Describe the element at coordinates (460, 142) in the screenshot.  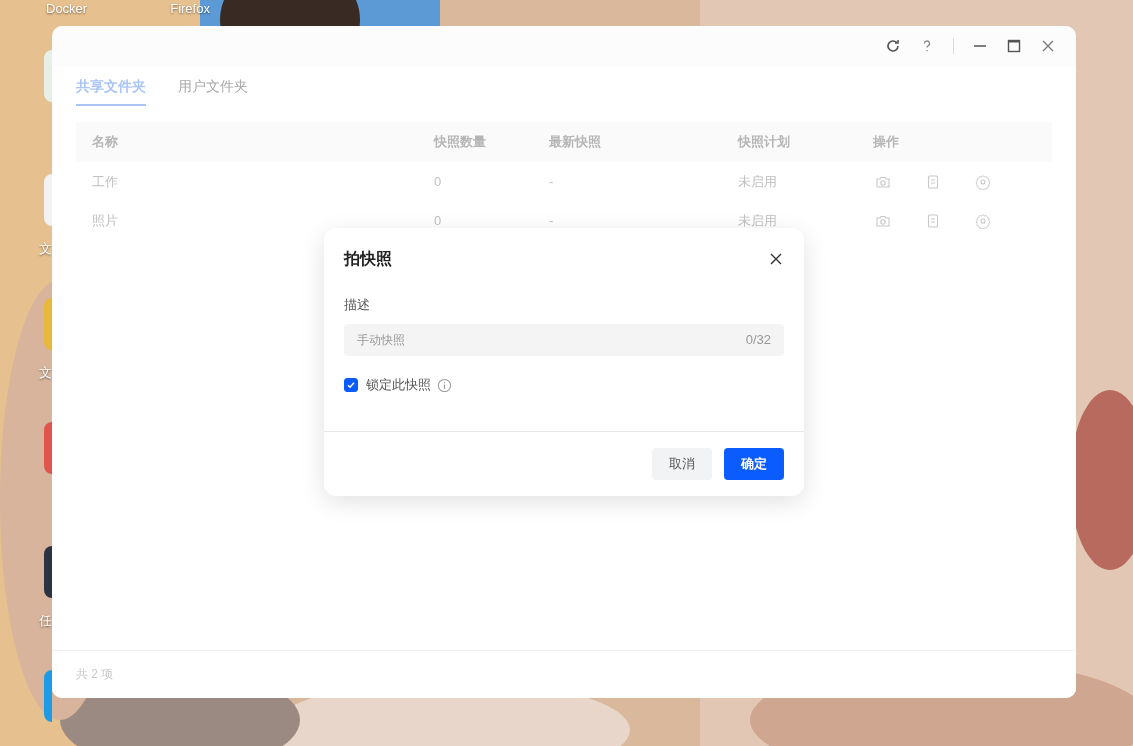
I see `column-header: 快照数量` at that location.